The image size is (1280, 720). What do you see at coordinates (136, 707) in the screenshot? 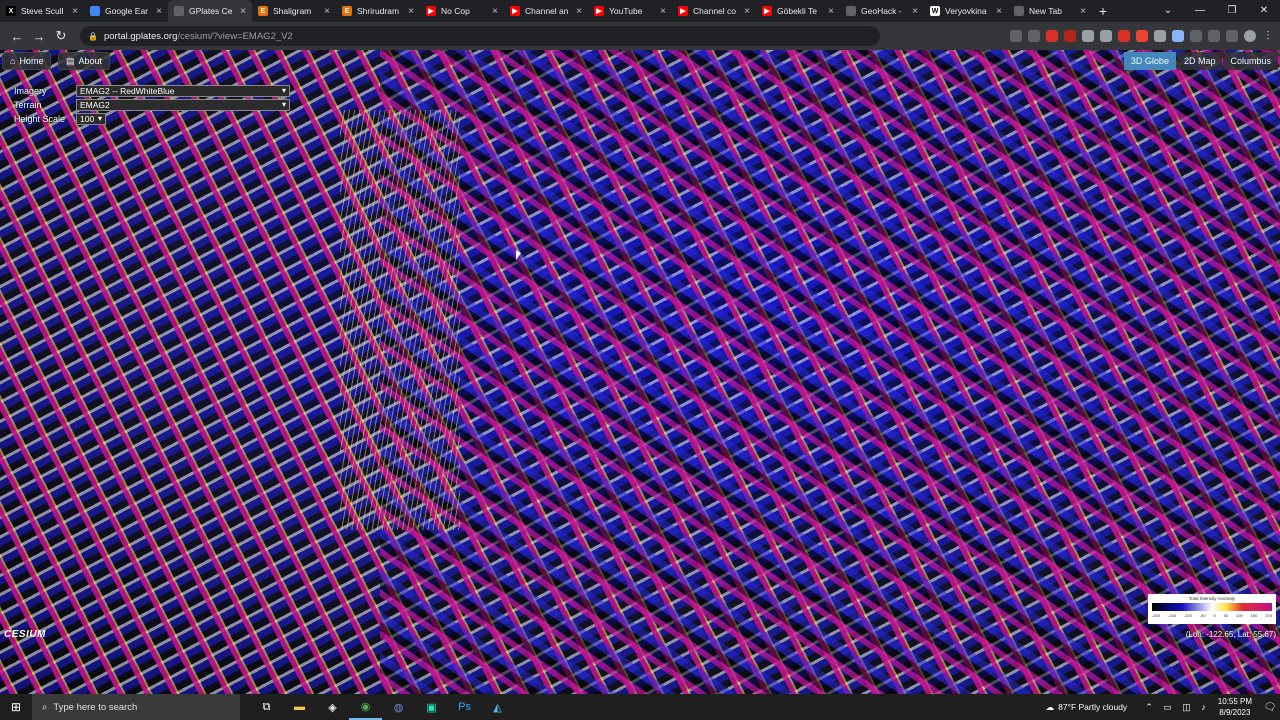
I see `taskbar-search: ⌕ Type here to search` at bounding box center [136, 707].